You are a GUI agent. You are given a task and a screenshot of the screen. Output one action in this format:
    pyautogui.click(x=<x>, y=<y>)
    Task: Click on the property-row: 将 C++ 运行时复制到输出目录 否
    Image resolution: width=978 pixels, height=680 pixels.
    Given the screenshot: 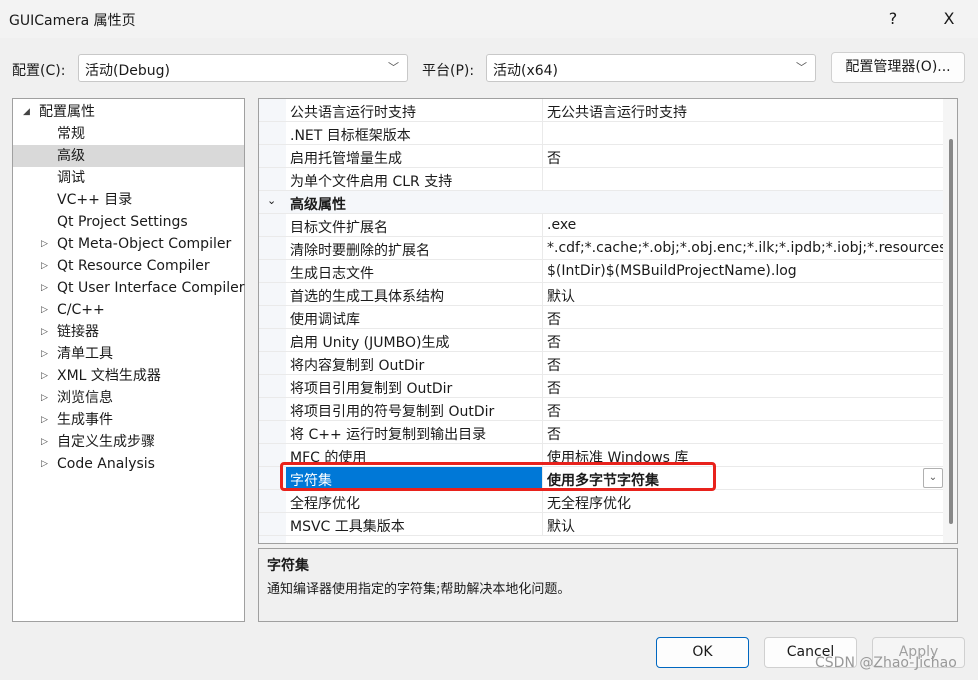 What is the action you would take?
    pyautogui.click(x=601, y=432)
    